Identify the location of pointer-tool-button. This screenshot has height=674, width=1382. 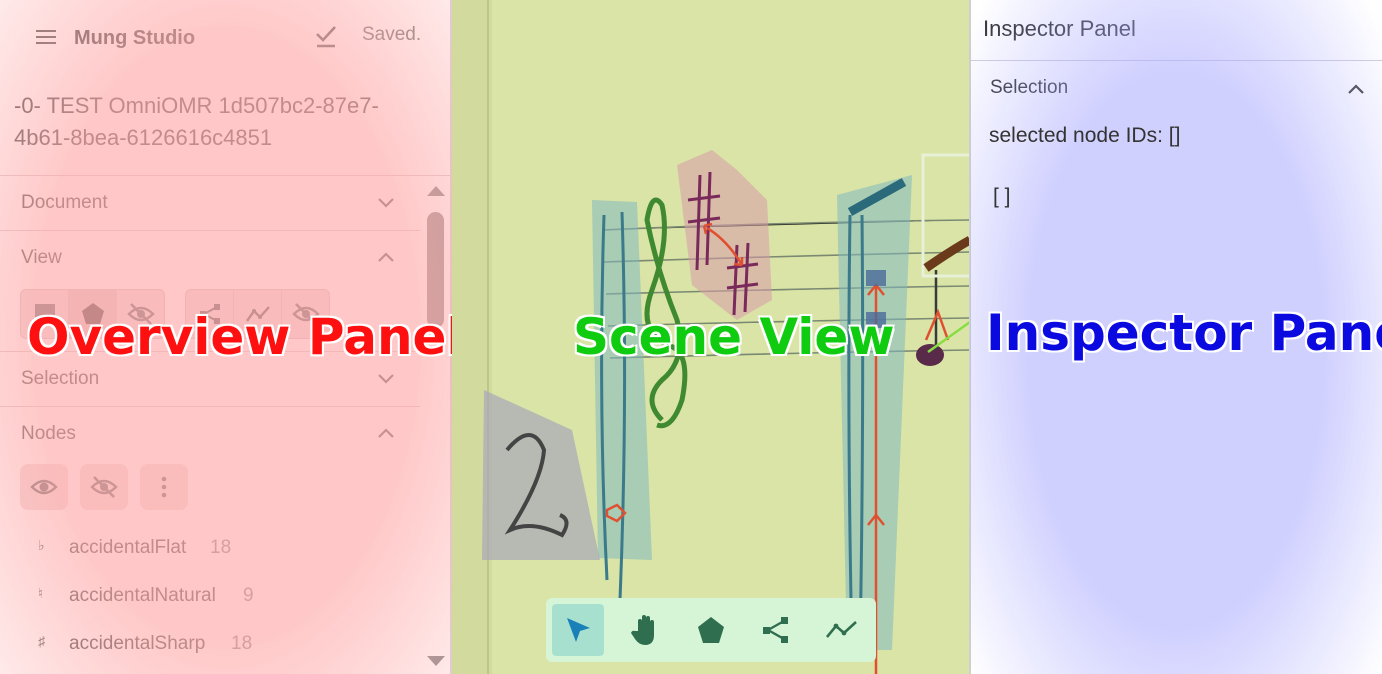
(578, 630).